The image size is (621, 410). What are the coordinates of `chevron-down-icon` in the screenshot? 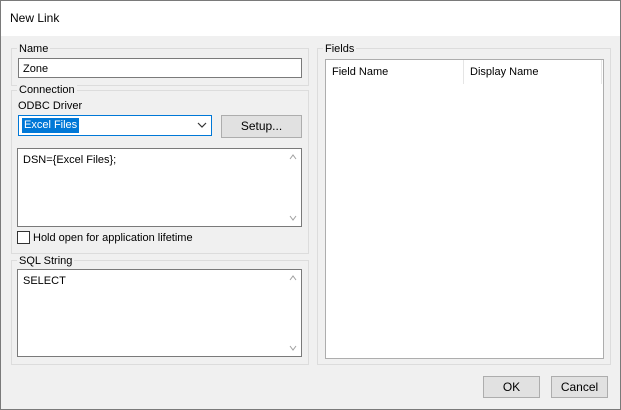 It's located at (202, 125).